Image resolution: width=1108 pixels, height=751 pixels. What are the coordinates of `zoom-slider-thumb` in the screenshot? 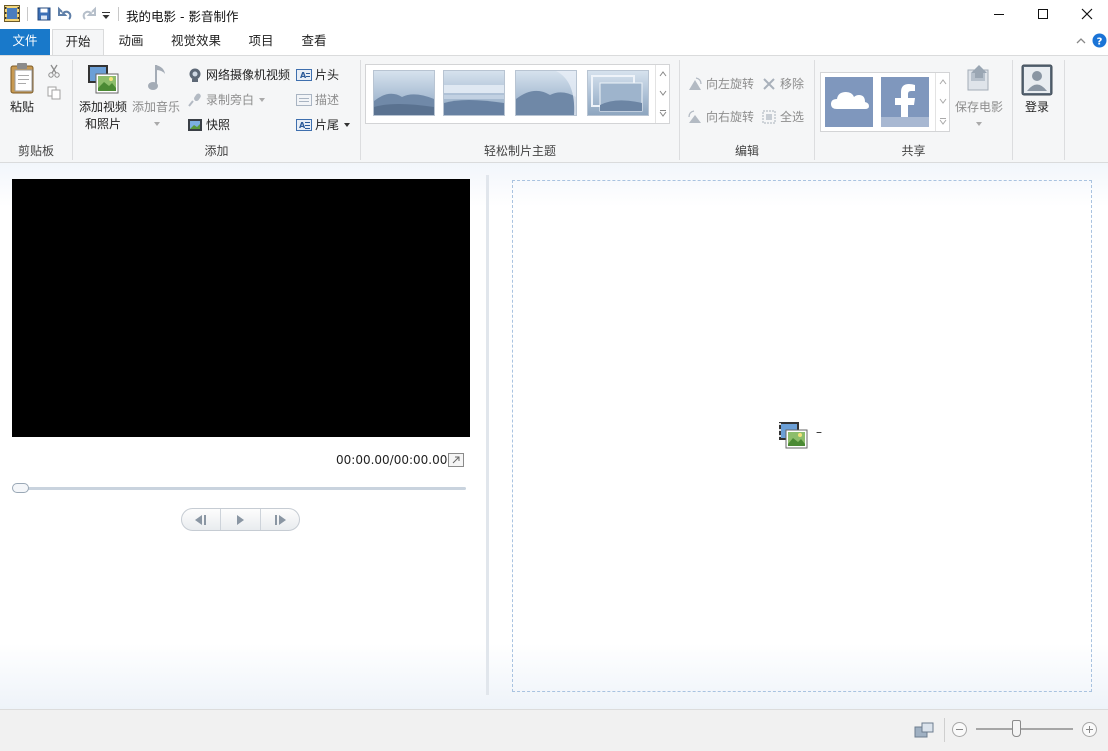 It's located at (1016, 728).